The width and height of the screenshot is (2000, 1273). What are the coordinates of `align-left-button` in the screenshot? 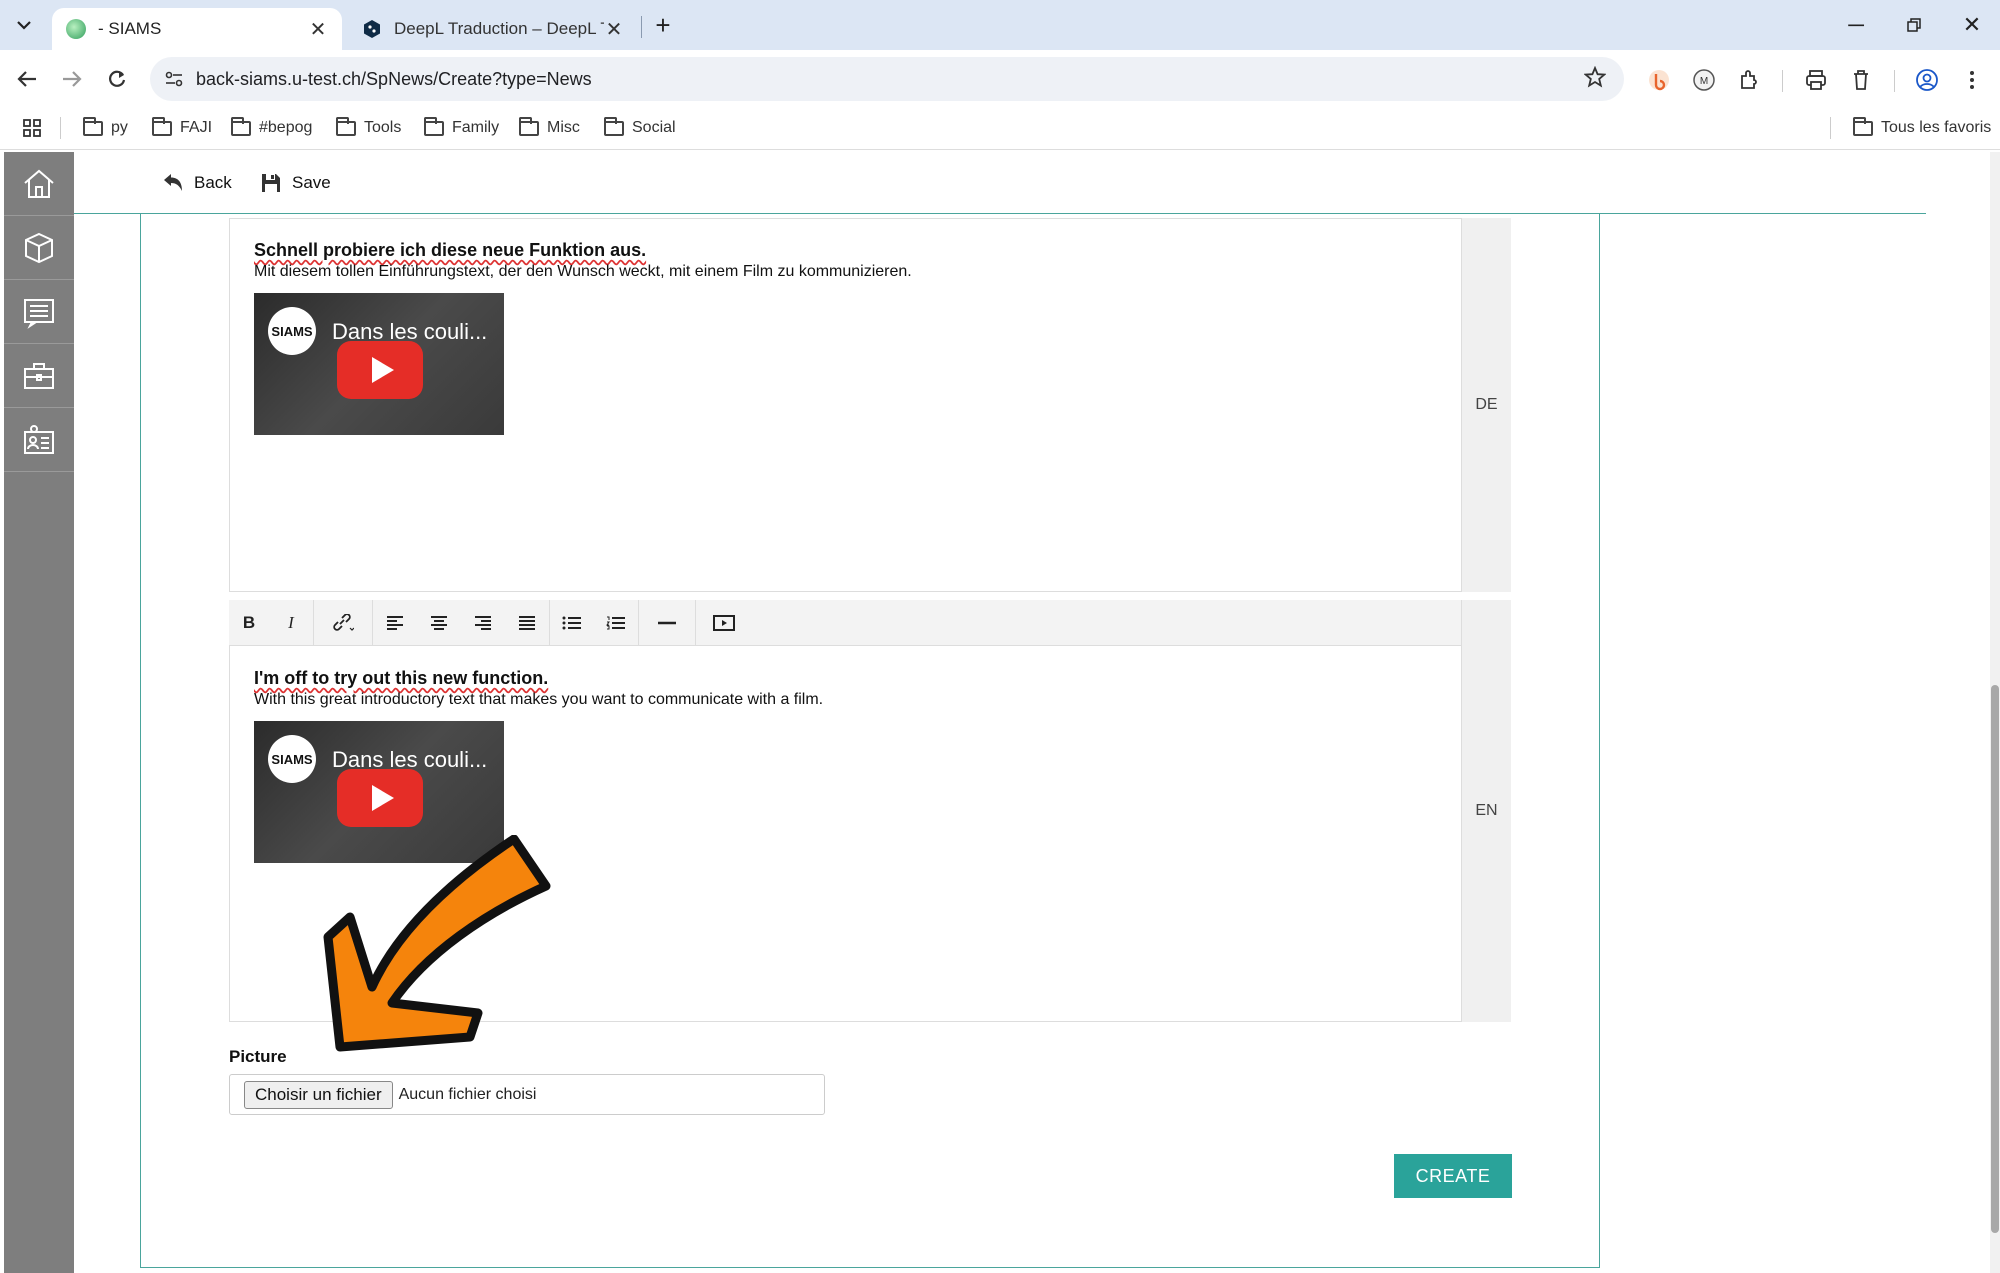 It's located at (395, 623).